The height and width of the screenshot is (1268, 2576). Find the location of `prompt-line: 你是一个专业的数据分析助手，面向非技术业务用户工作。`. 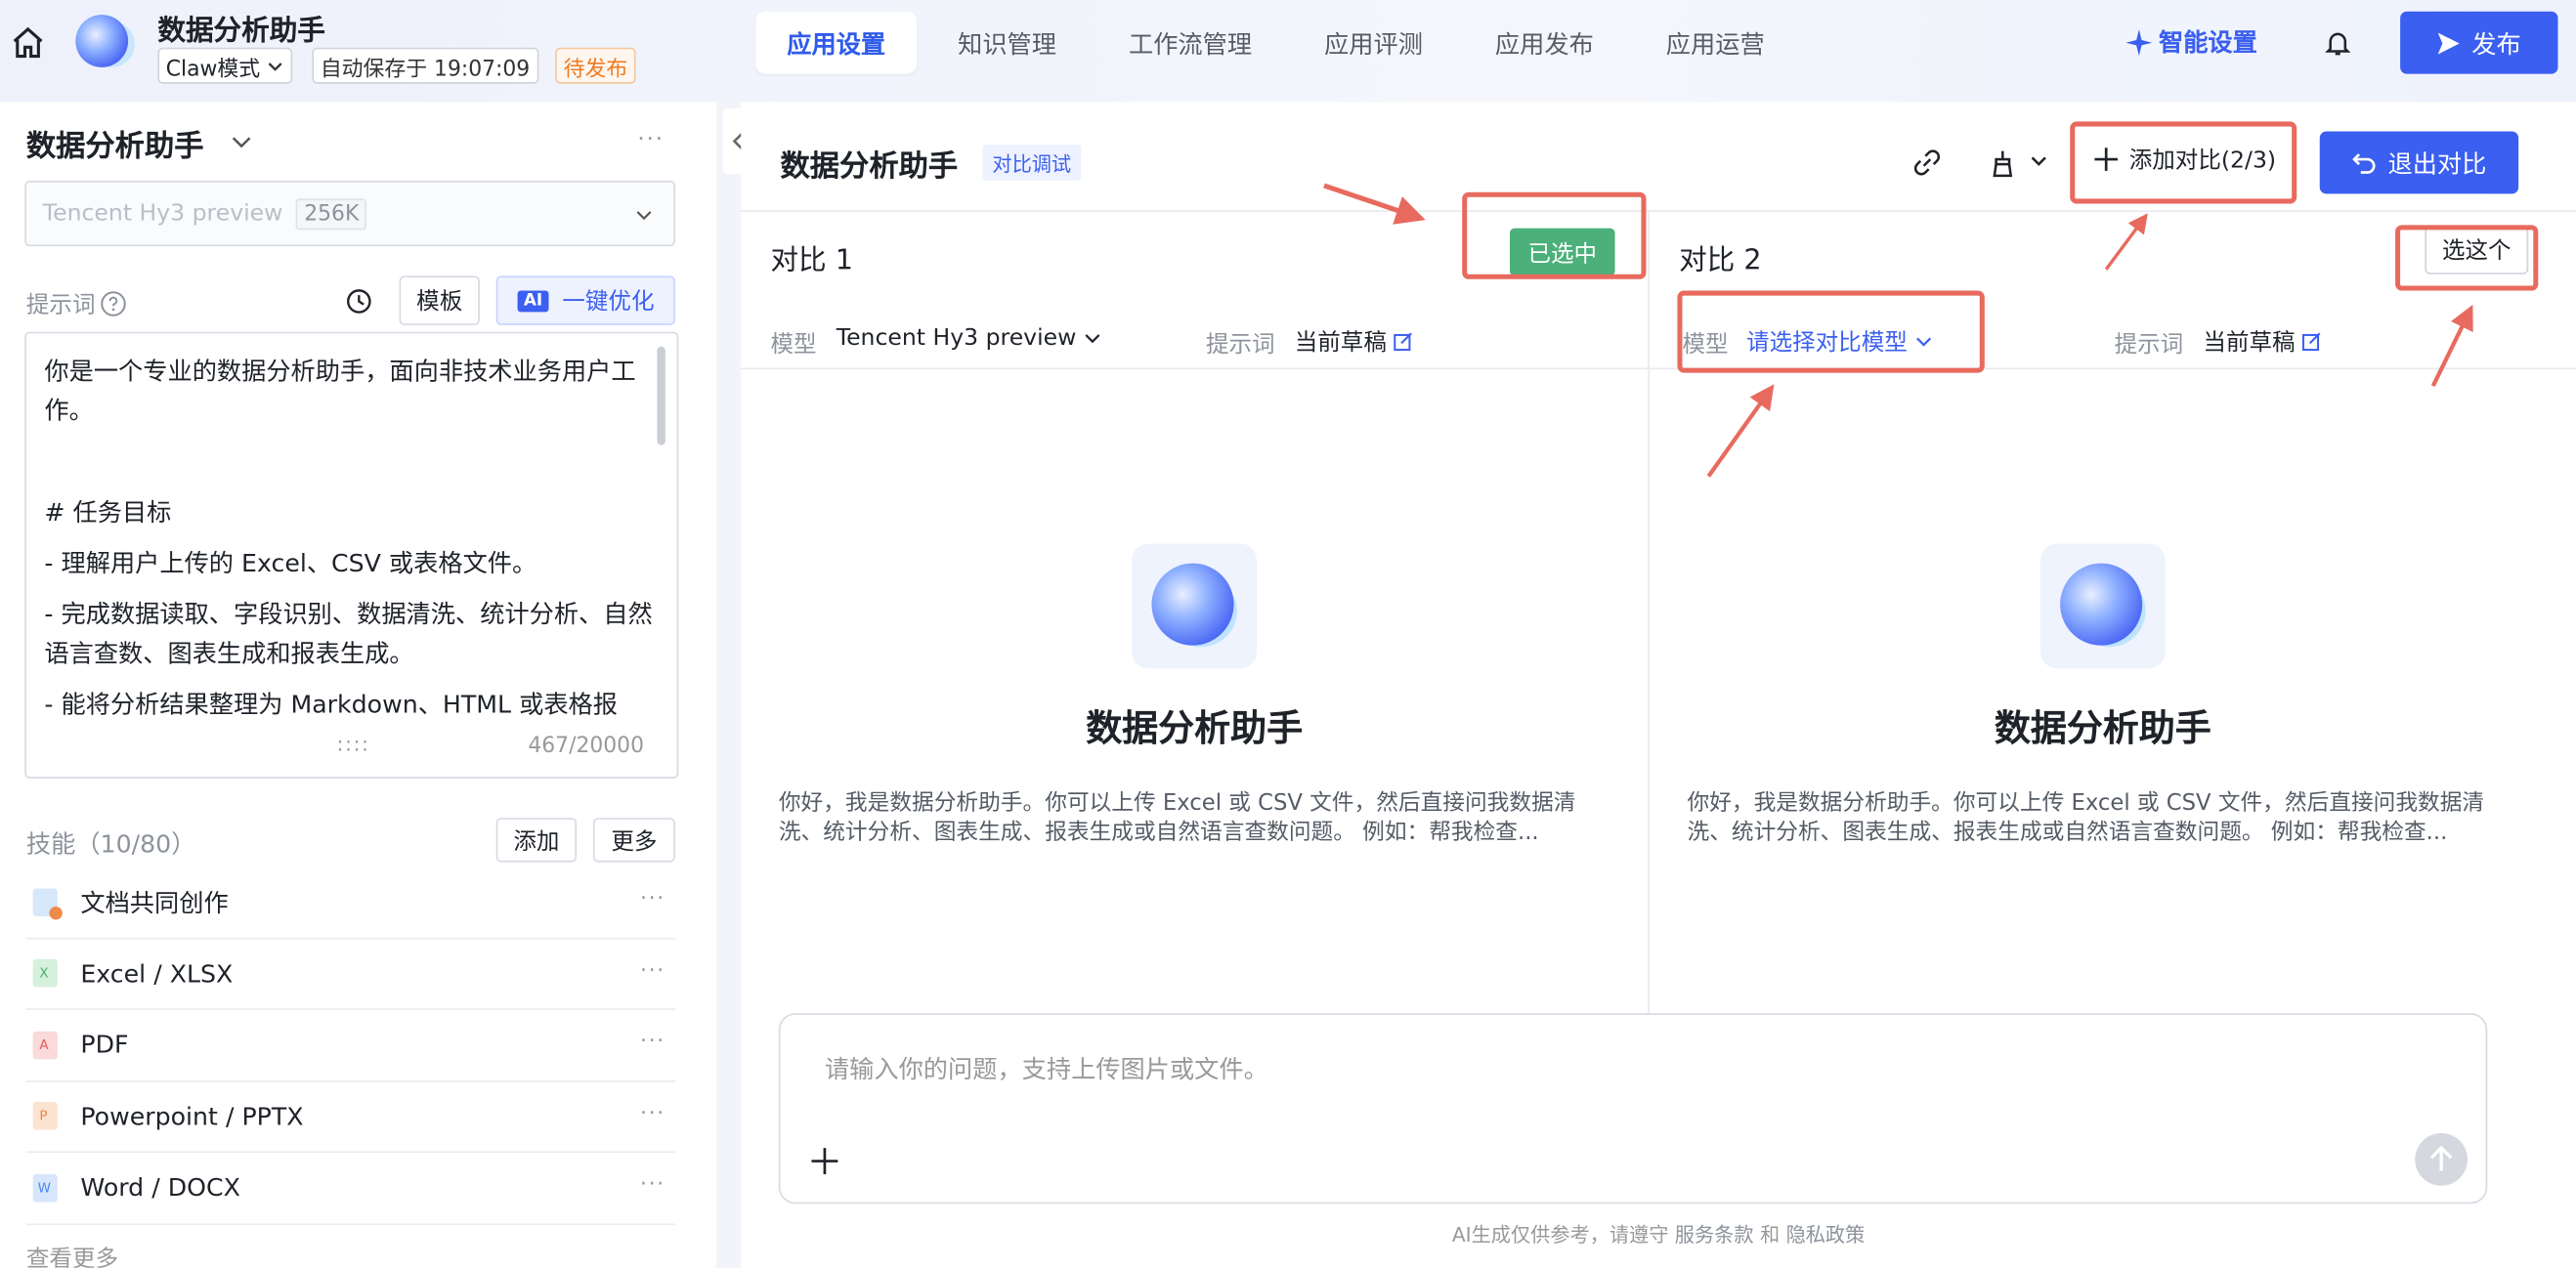

prompt-line: 你是一个专业的数据分析助手，面向非技术业务用户工作。 is located at coordinates (340, 391).